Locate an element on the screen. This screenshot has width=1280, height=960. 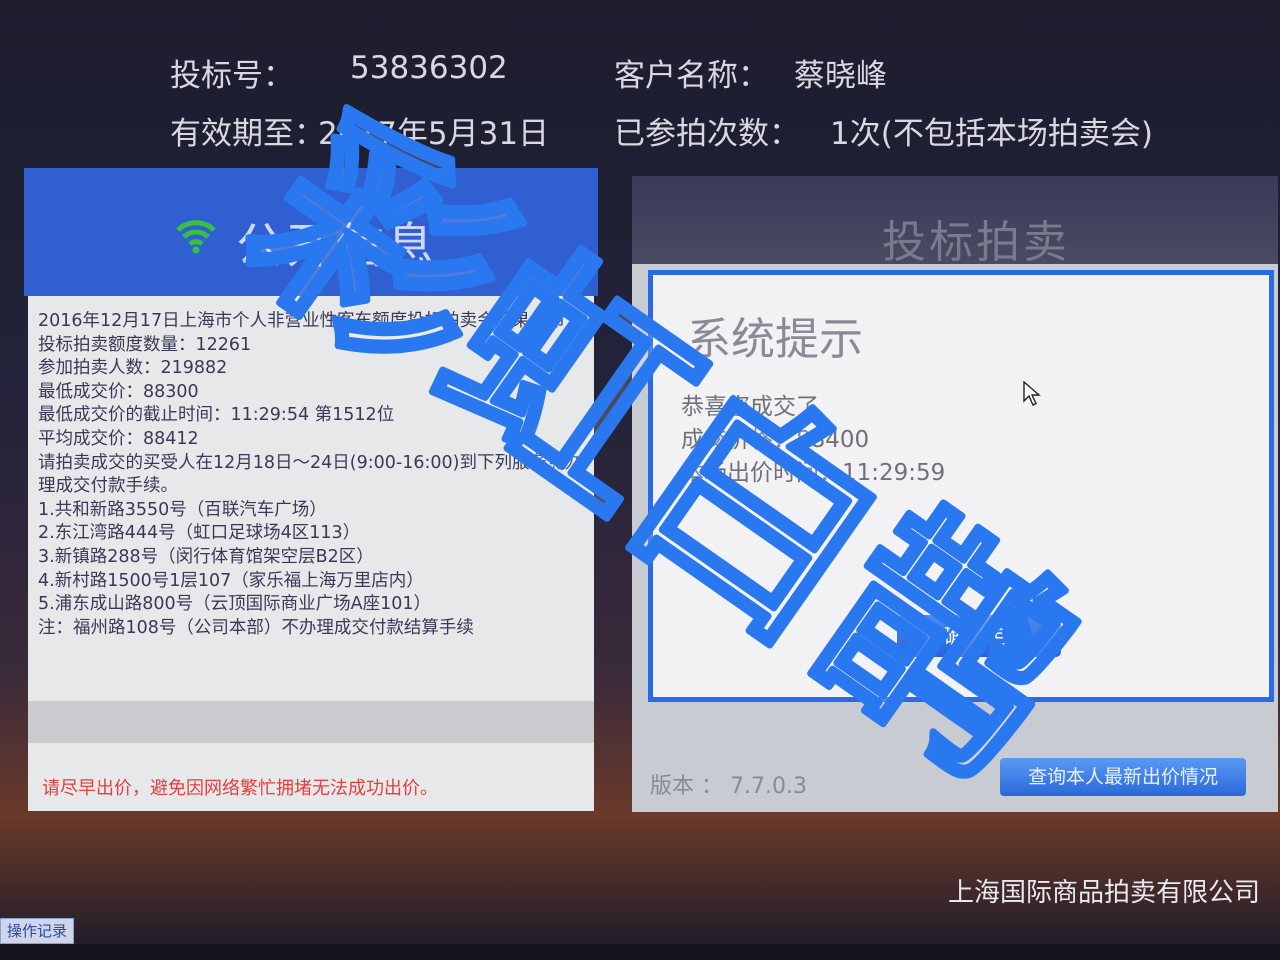
query-latest-bid-button: 查询本人最新出价情况 is located at coordinates (1123, 777).